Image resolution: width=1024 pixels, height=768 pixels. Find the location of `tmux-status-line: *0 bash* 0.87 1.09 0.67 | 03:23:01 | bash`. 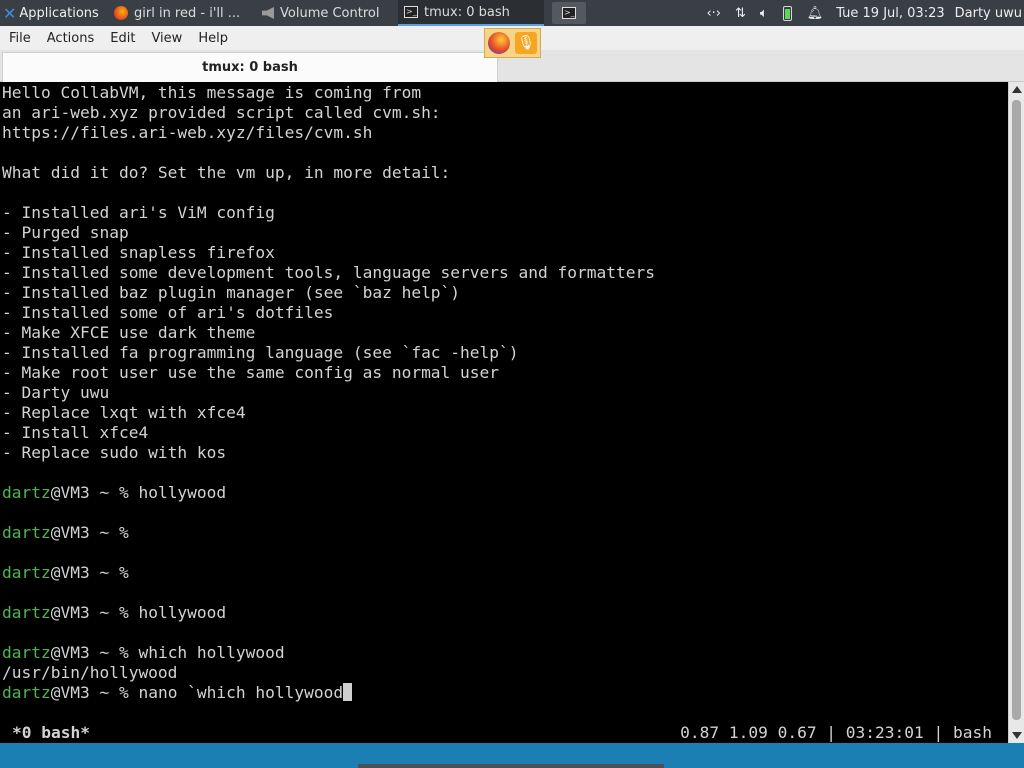

tmux-status-line: *0 bash* 0.87 1.09 0.67 | 03:23:01 | bash is located at coordinates (504, 733).